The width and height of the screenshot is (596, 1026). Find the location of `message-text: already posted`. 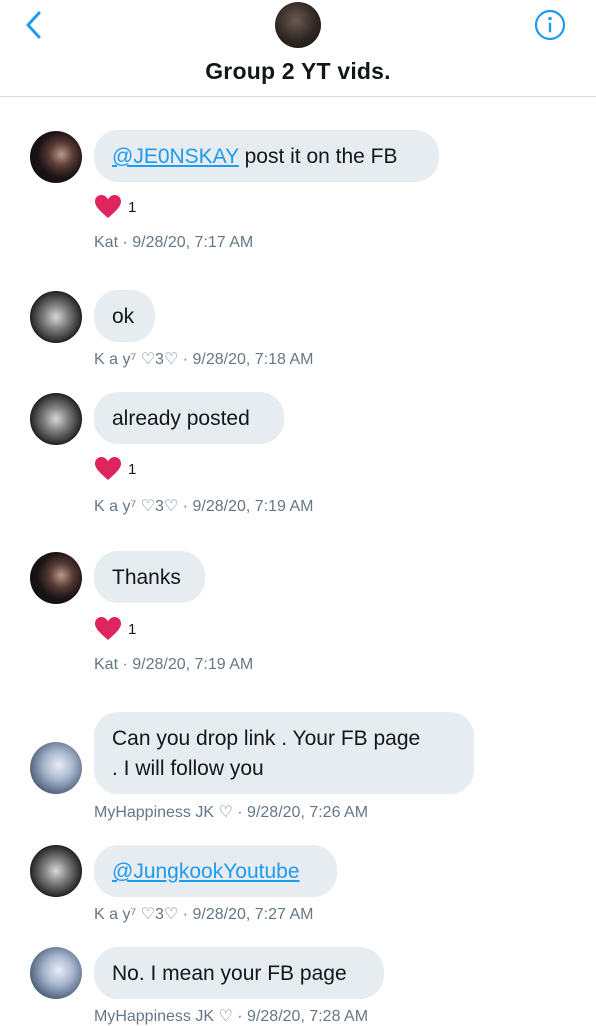

message-text: already posted is located at coordinates (181, 418).